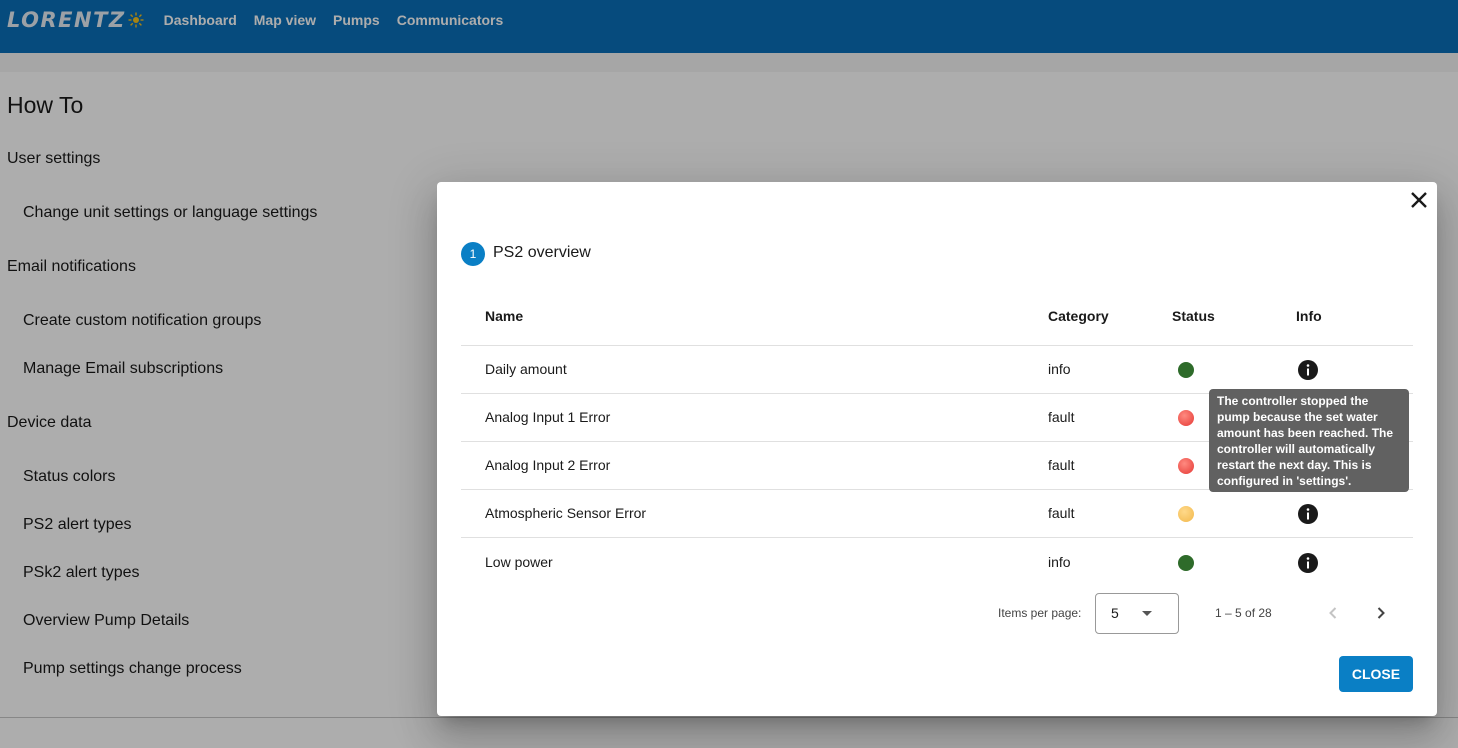 This screenshot has height=748, width=1458. What do you see at coordinates (1381, 613) in the screenshot?
I see `chevron-right-icon` at bounding box center [1381, 613].